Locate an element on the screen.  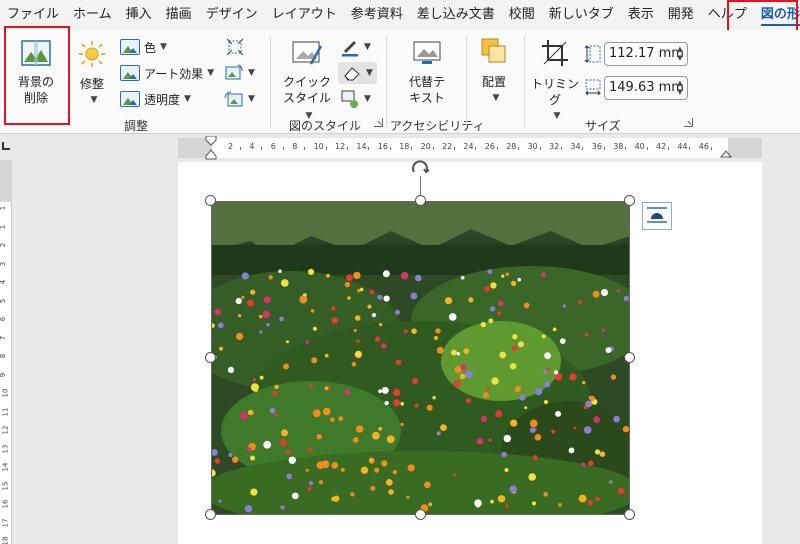
resize-handle-bottom-left is located at coordinates (210, 514).